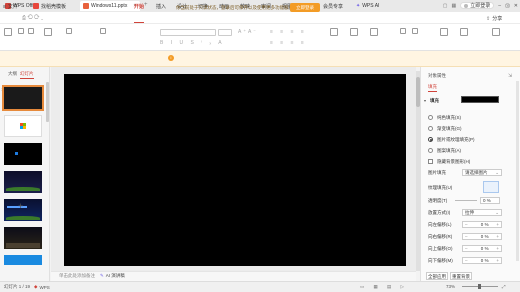  What do you see at coordinates (516, 6) in the screenshot?
I see `close-window-icon: ✕` at bounding box center [516, 6].